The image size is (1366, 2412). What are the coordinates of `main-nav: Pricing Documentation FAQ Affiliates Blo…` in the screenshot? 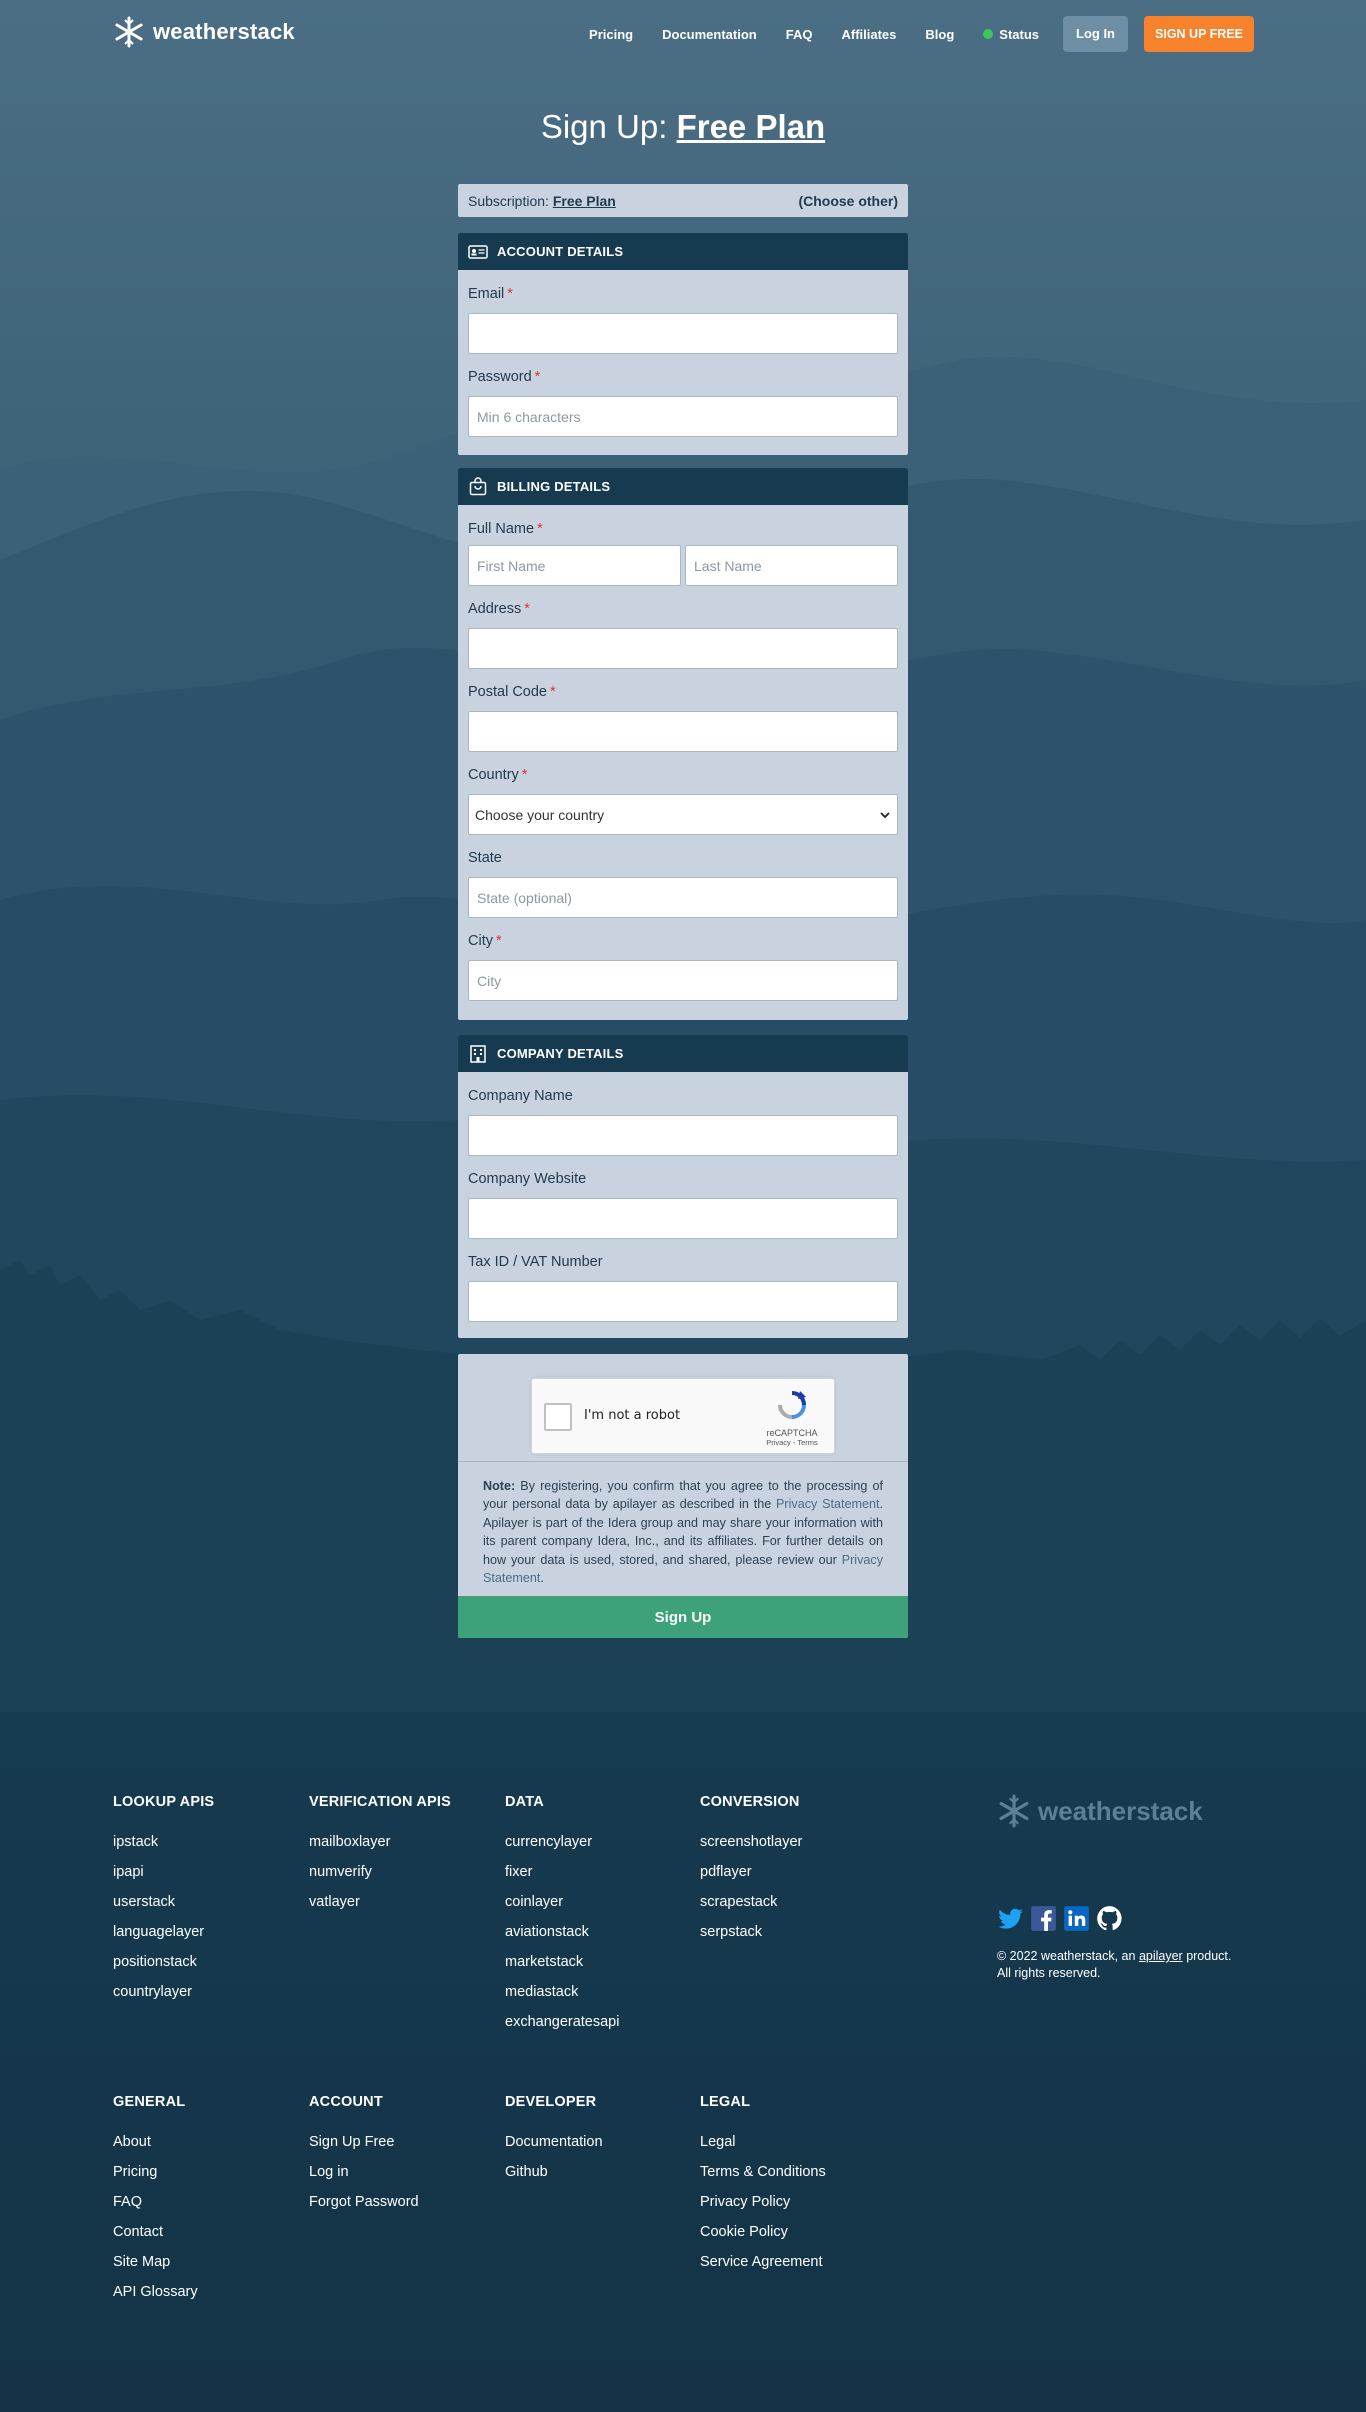 It's located at (907, 34).